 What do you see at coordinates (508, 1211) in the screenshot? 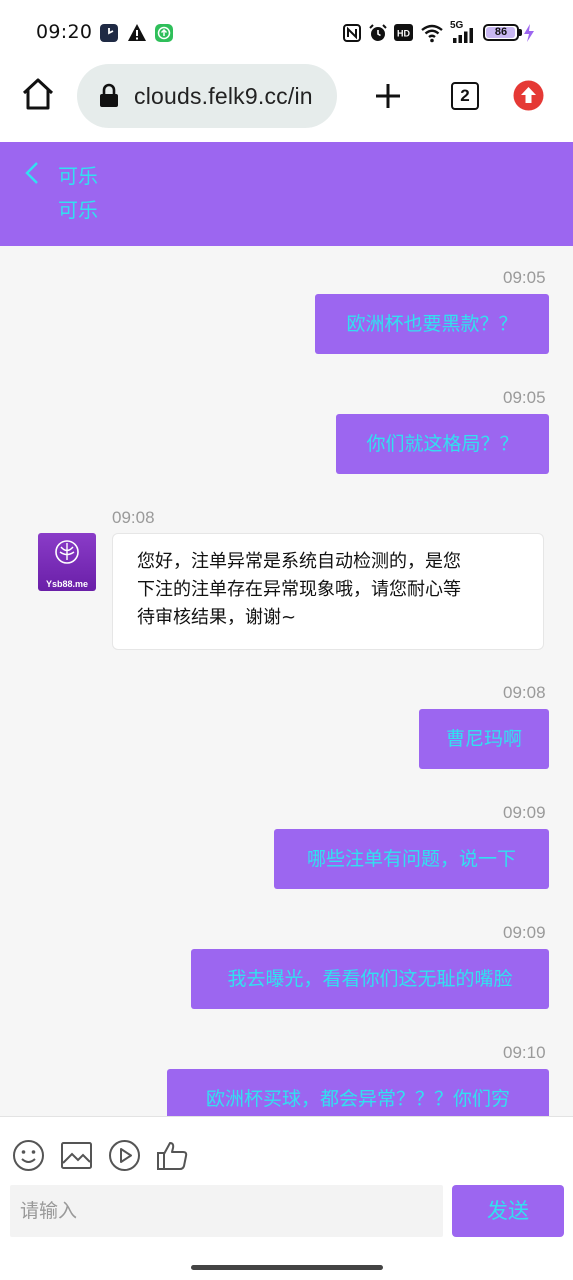
I see `send-button: 发送` at bounding box center [508, 1211].